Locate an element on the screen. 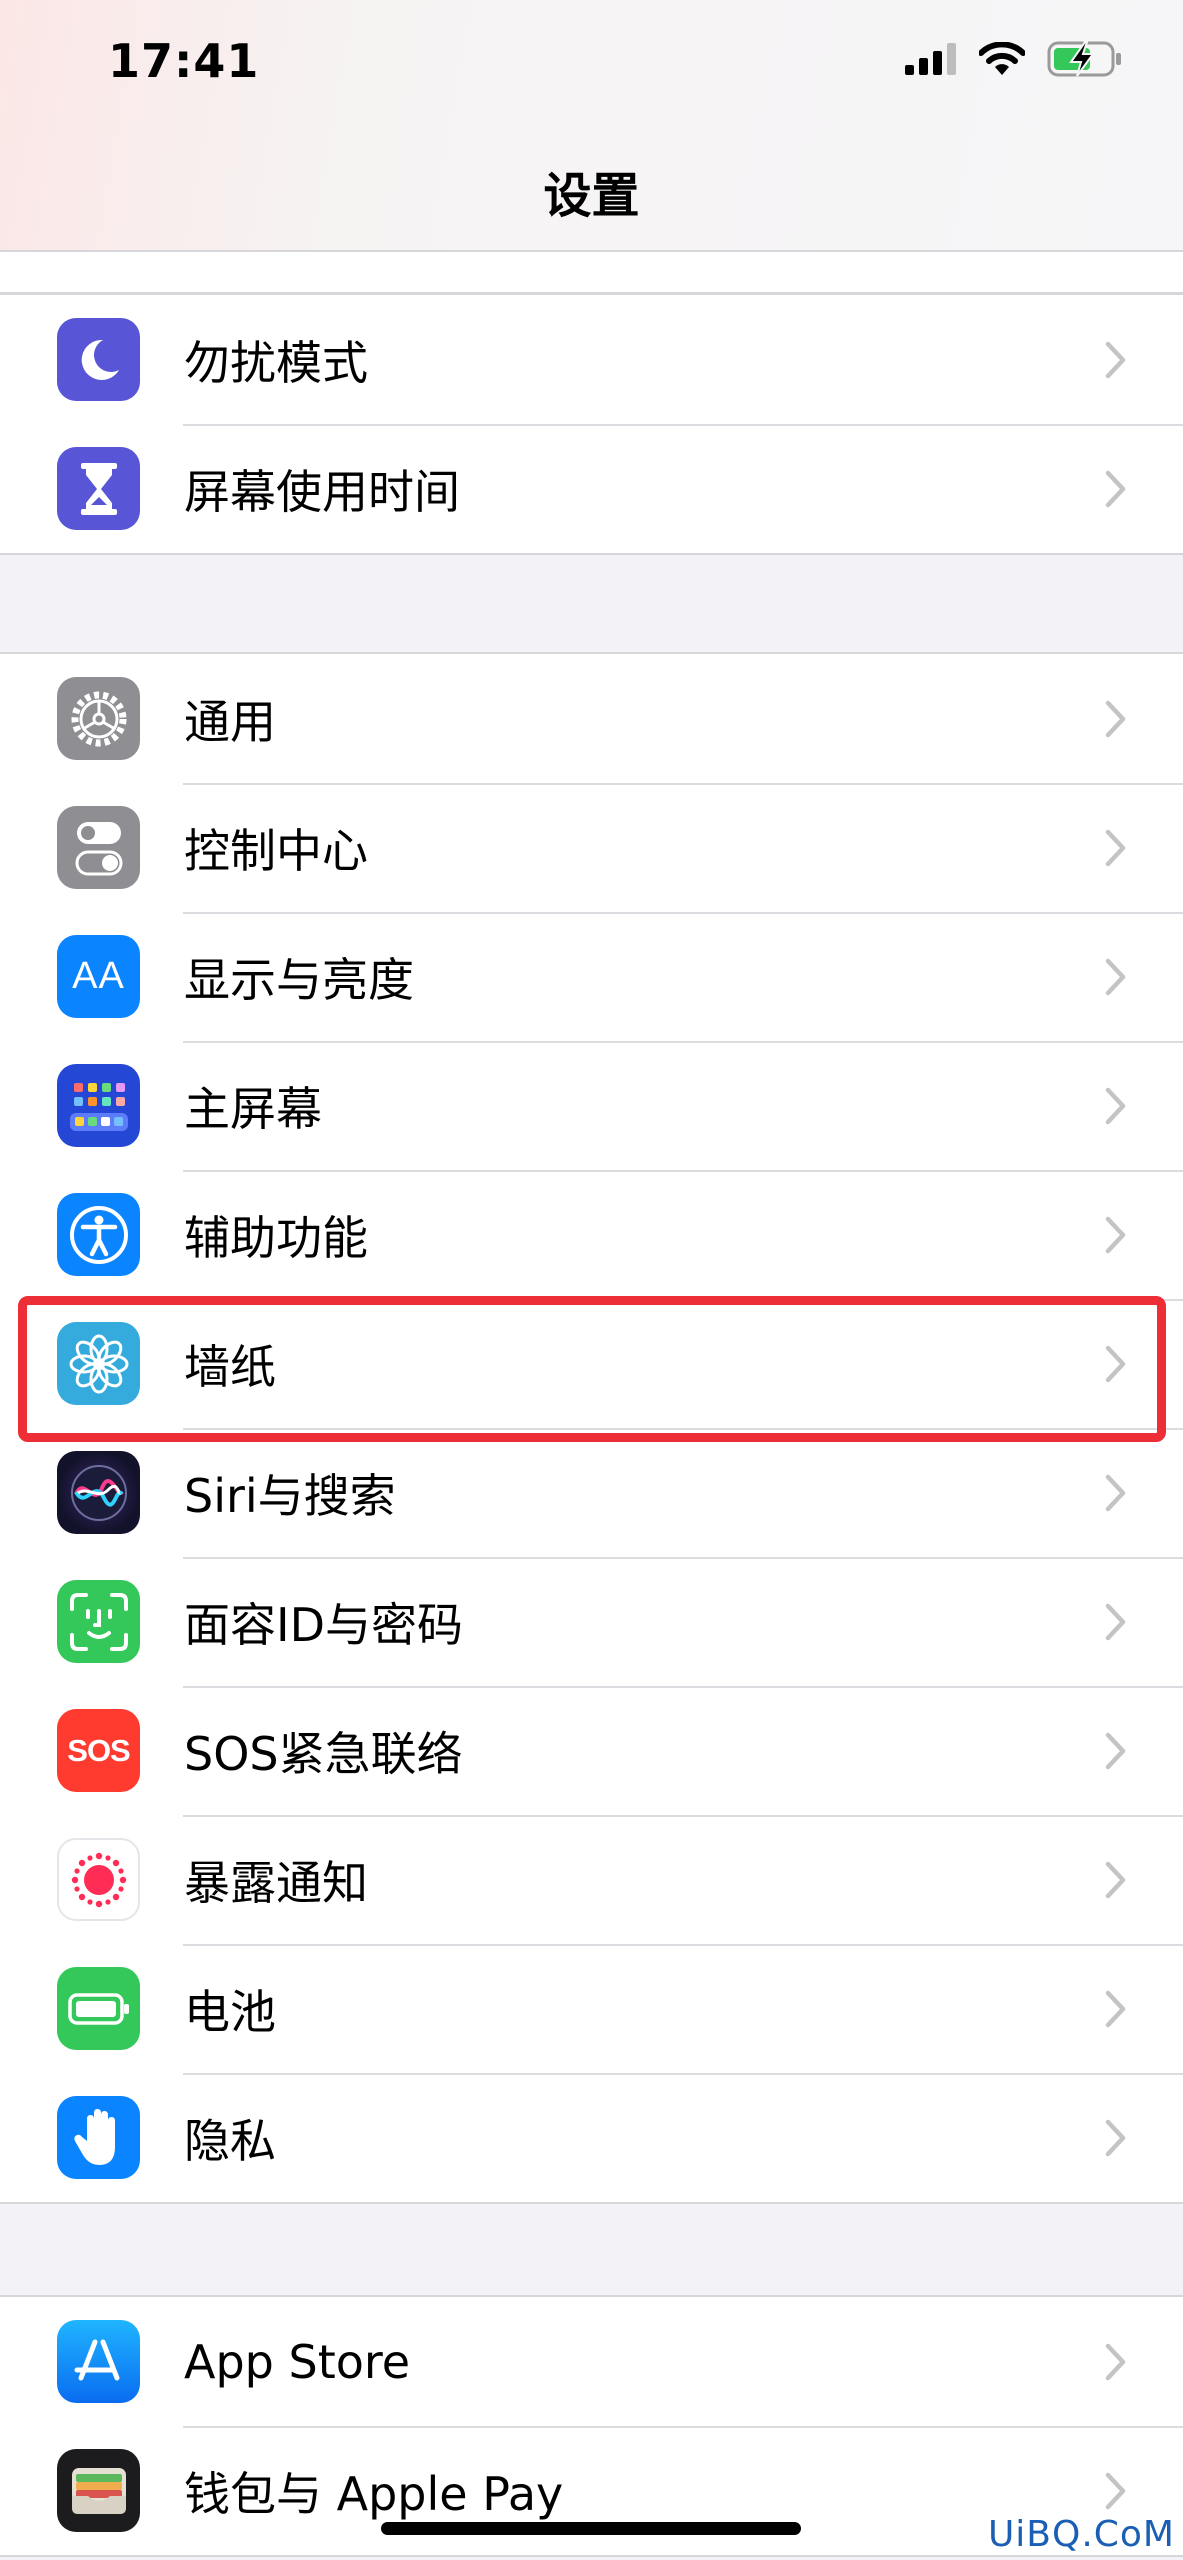  settings-row-label: 辅助功能 is located at coordinates (276, 1237).